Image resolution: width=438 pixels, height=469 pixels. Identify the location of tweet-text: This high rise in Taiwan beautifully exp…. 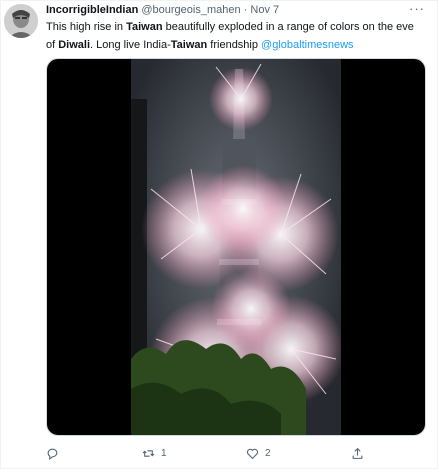
(236, 36).